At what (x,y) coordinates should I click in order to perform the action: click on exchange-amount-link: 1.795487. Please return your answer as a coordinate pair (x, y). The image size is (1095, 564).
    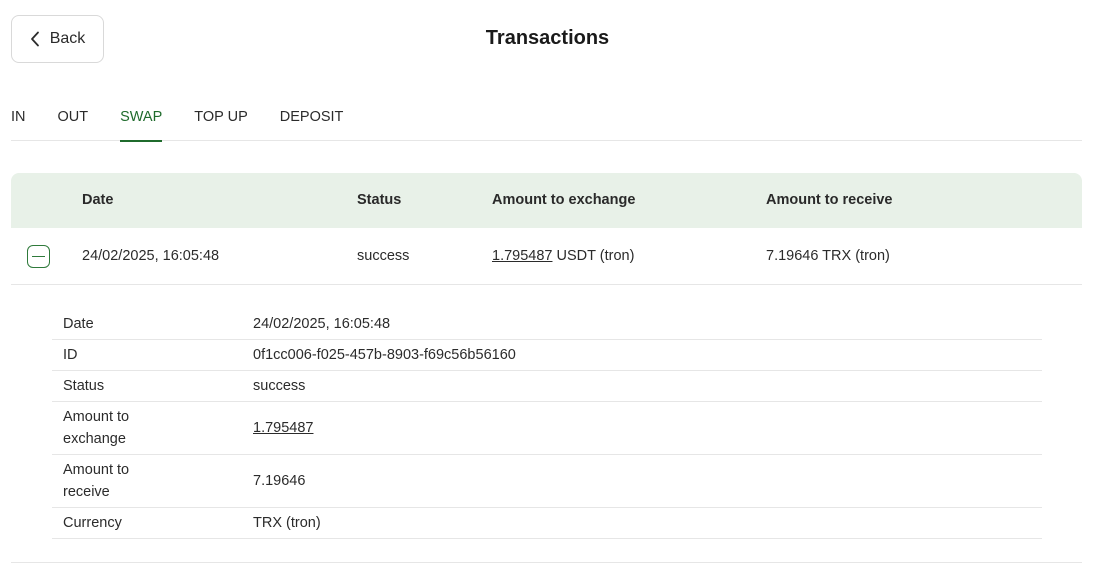
    Looking at the image, I should click on (522, 256).